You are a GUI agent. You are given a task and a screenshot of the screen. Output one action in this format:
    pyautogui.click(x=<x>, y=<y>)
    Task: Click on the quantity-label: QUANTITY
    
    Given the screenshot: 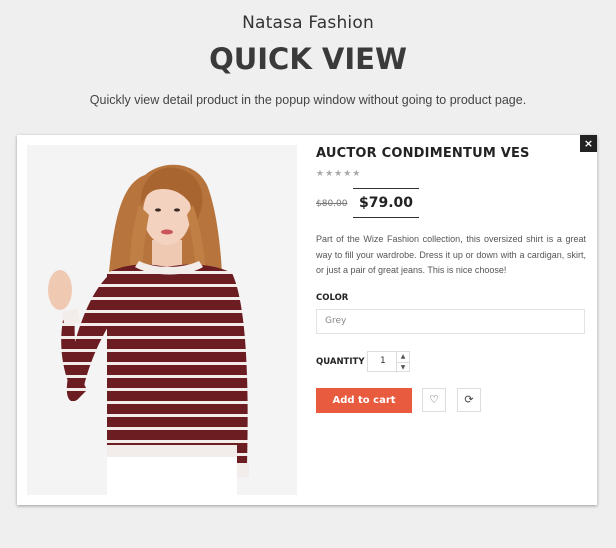 What is the action you would take?
    pyautogui.click(x=340, y=361)
    